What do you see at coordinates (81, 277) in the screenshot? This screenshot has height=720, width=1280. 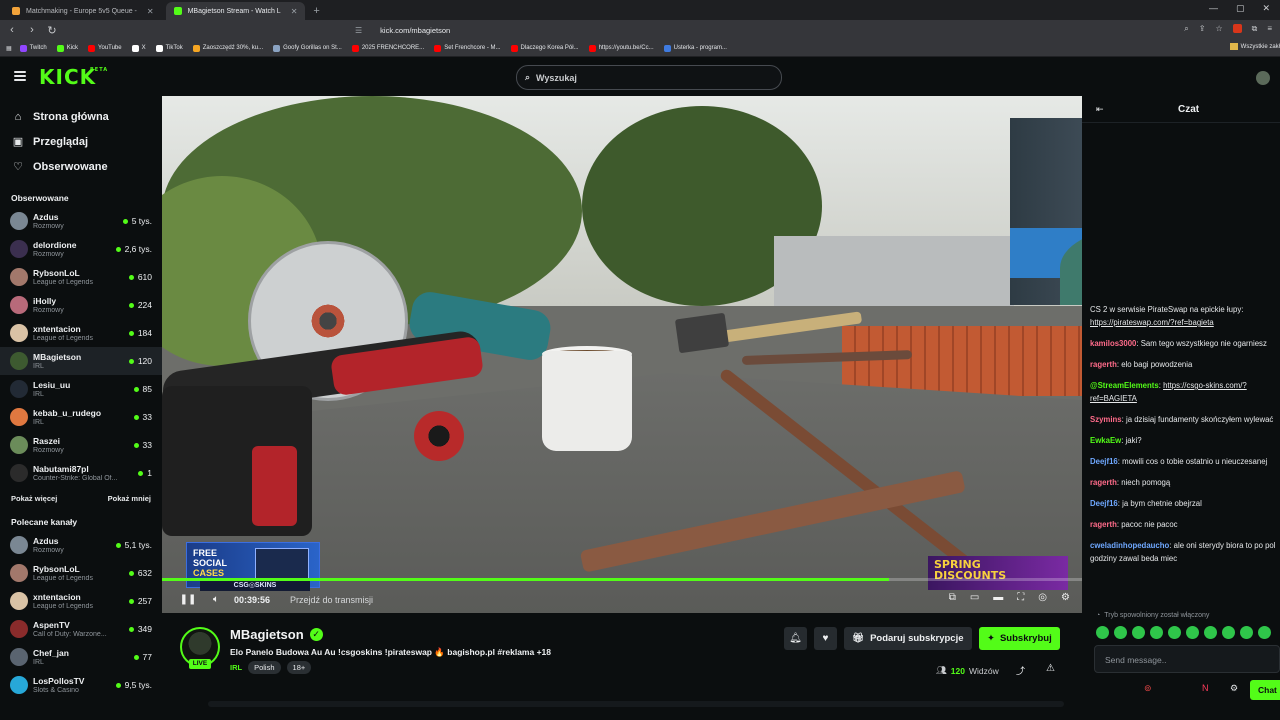 I see `channel-item: RybsonLoL League of Legends 610` at bounding box center [81, 277].